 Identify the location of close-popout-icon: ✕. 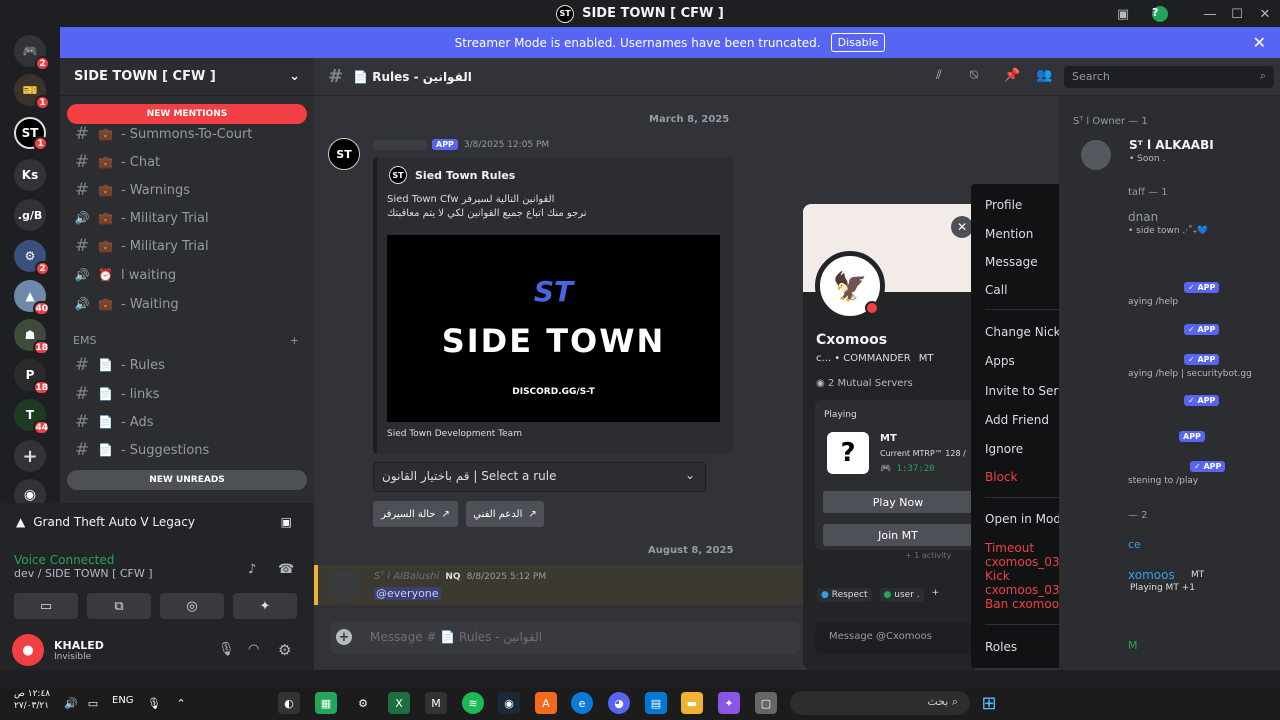
(962, 227).